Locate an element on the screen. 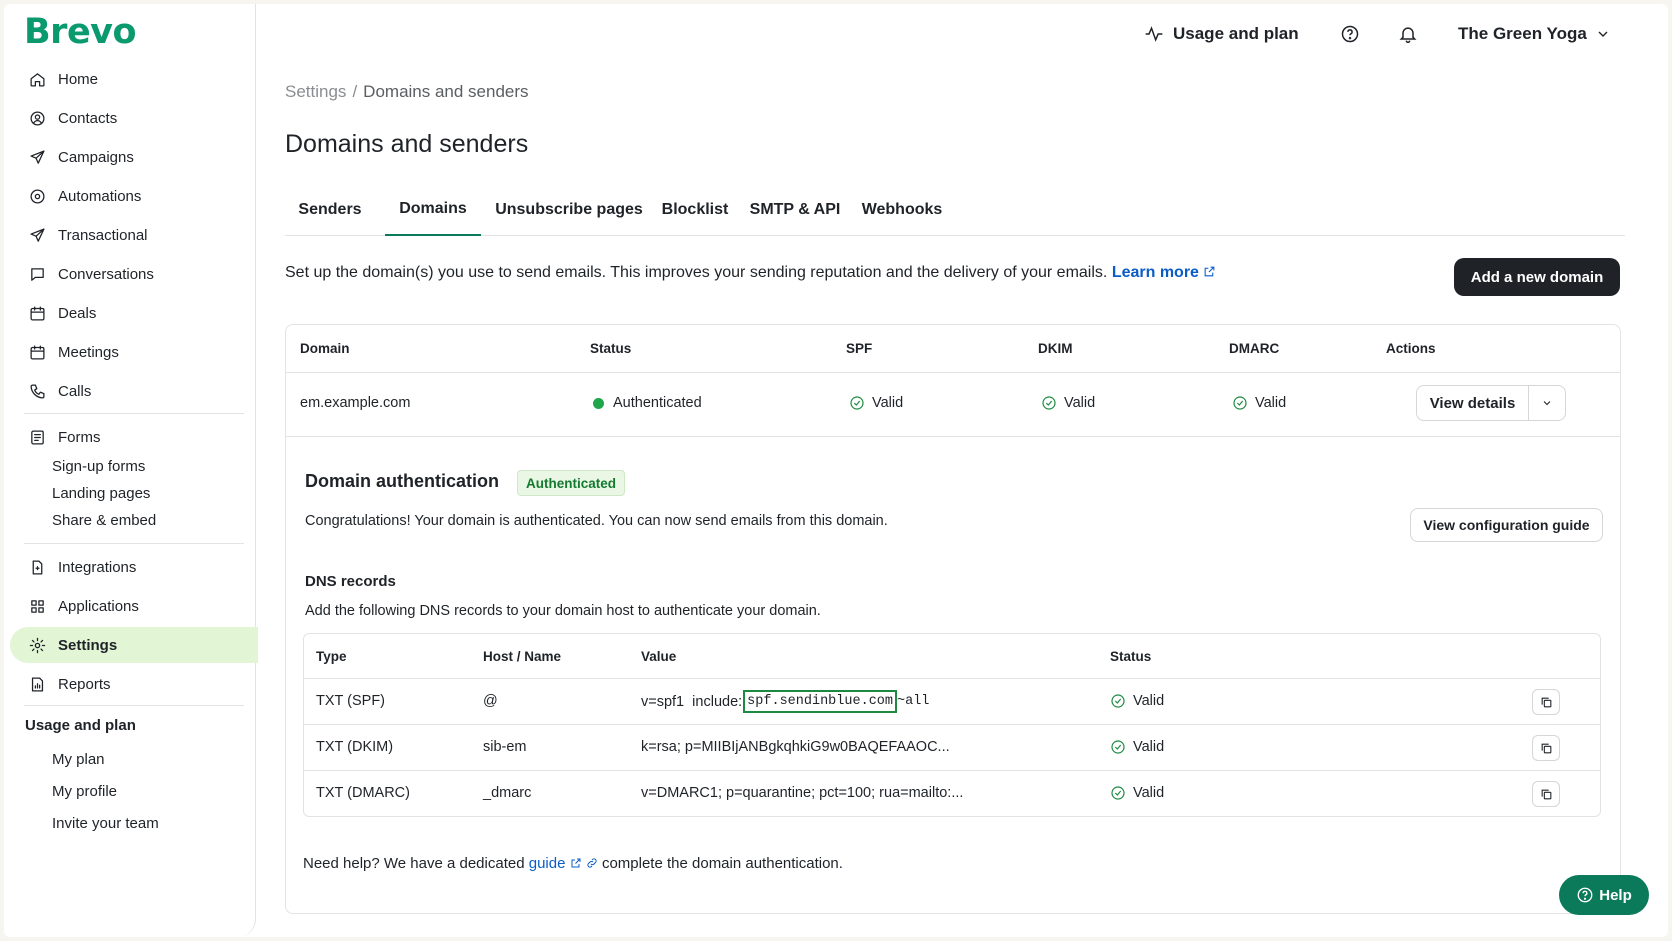  sidebar-item-label: Settings is located at coordinates (88, 645).